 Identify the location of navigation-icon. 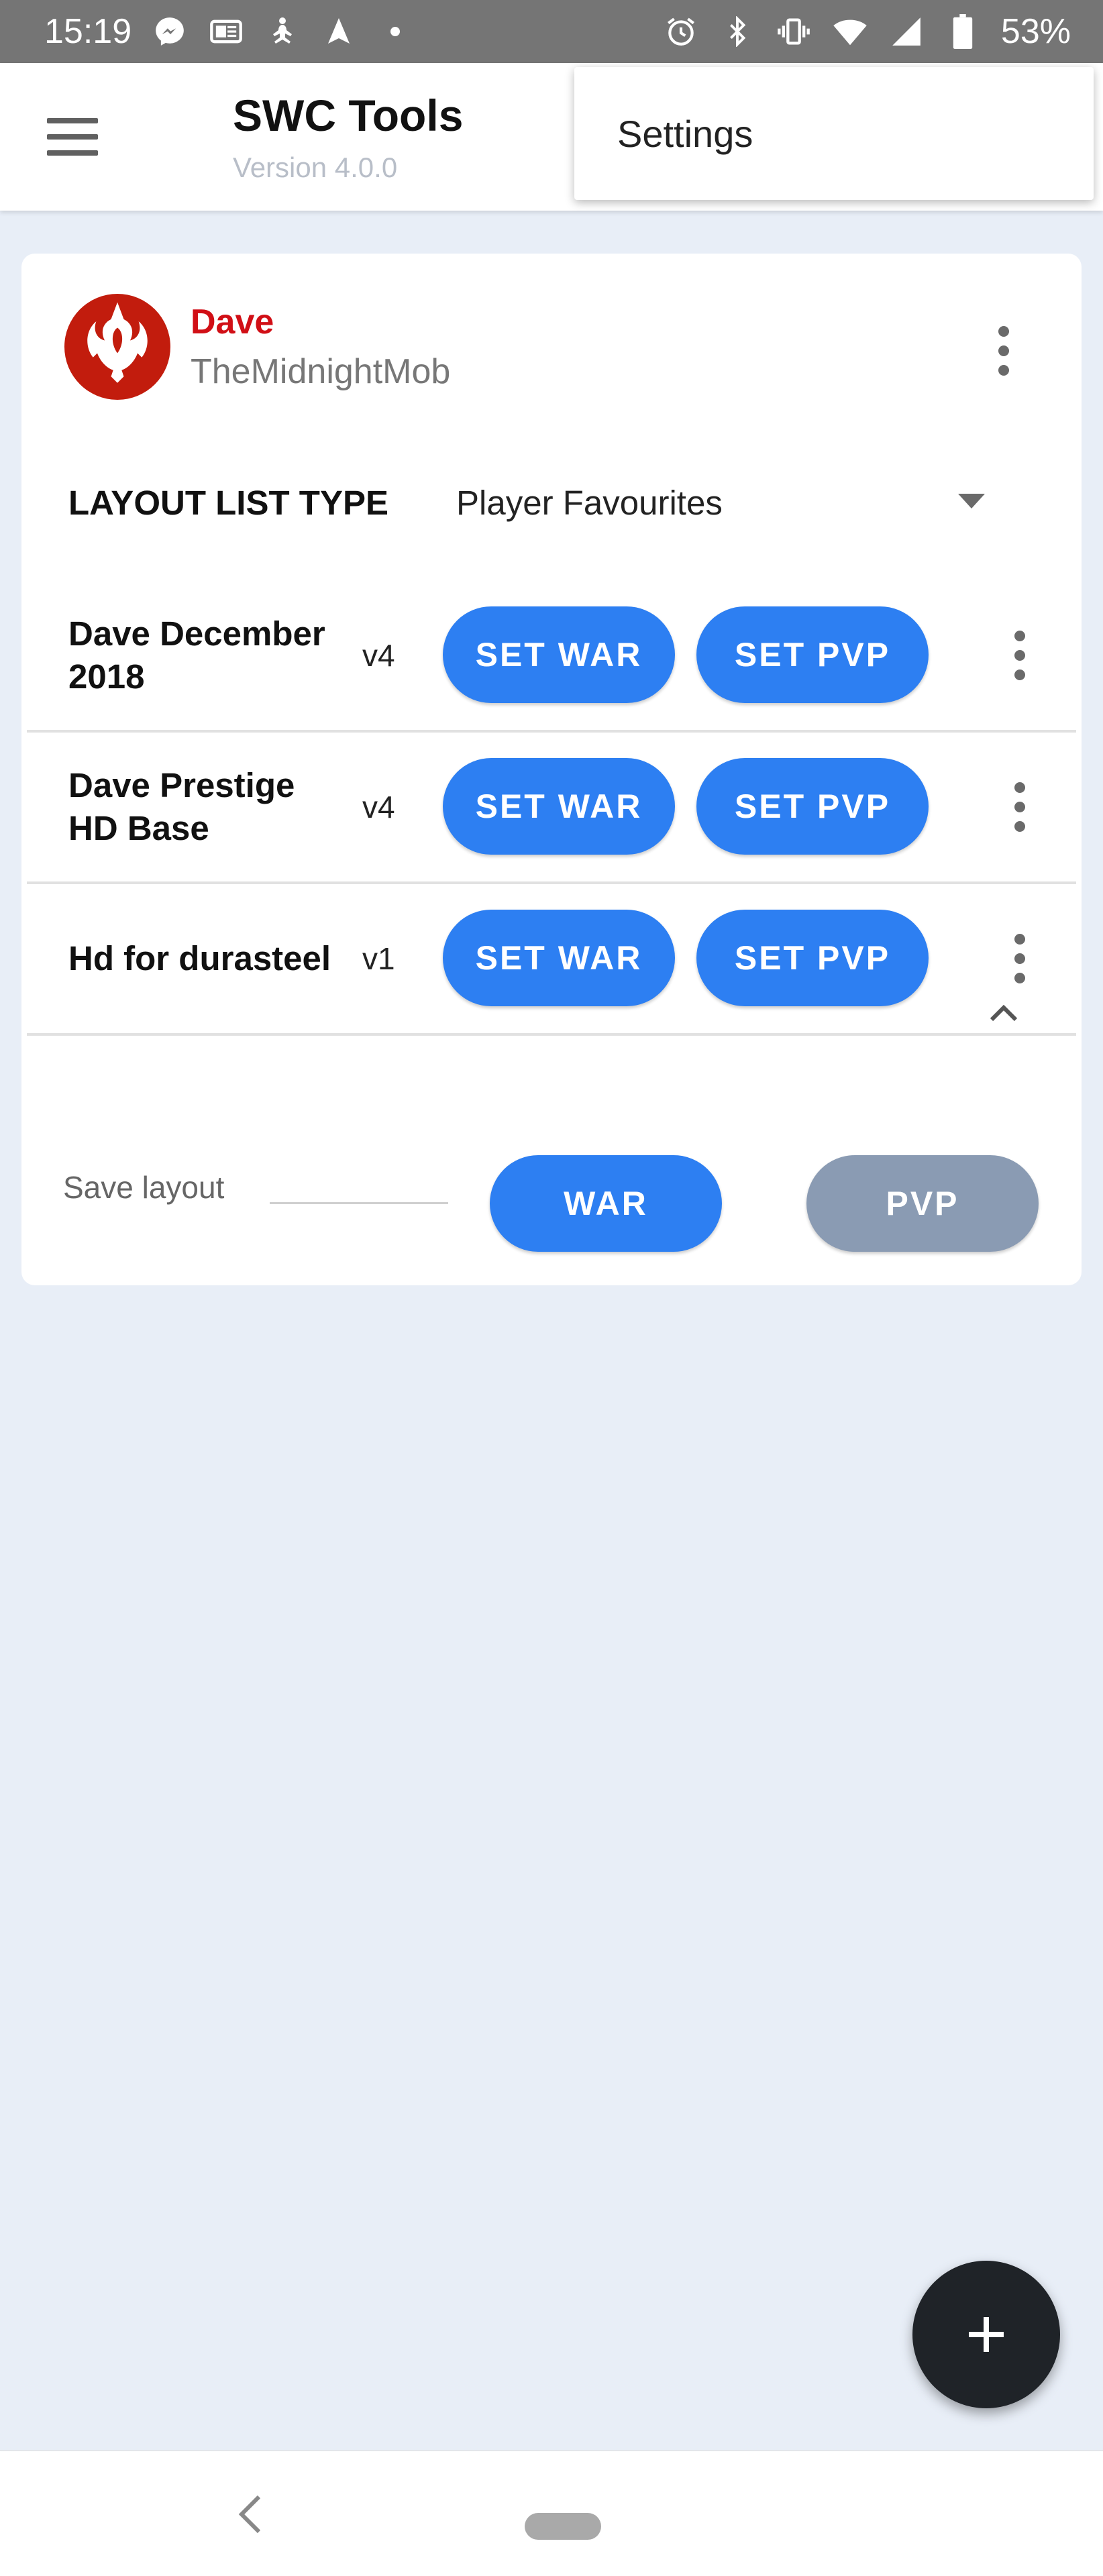
(339, 31).